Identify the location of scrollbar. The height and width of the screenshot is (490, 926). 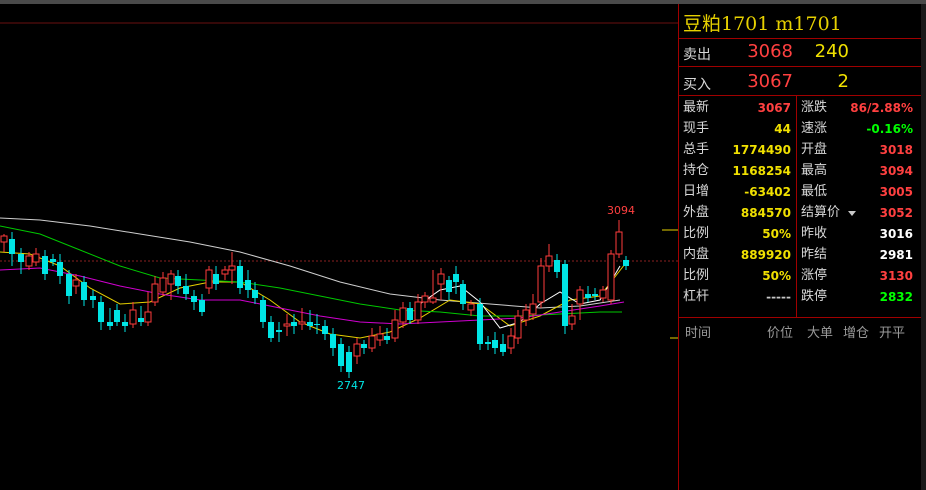
(923, 247).